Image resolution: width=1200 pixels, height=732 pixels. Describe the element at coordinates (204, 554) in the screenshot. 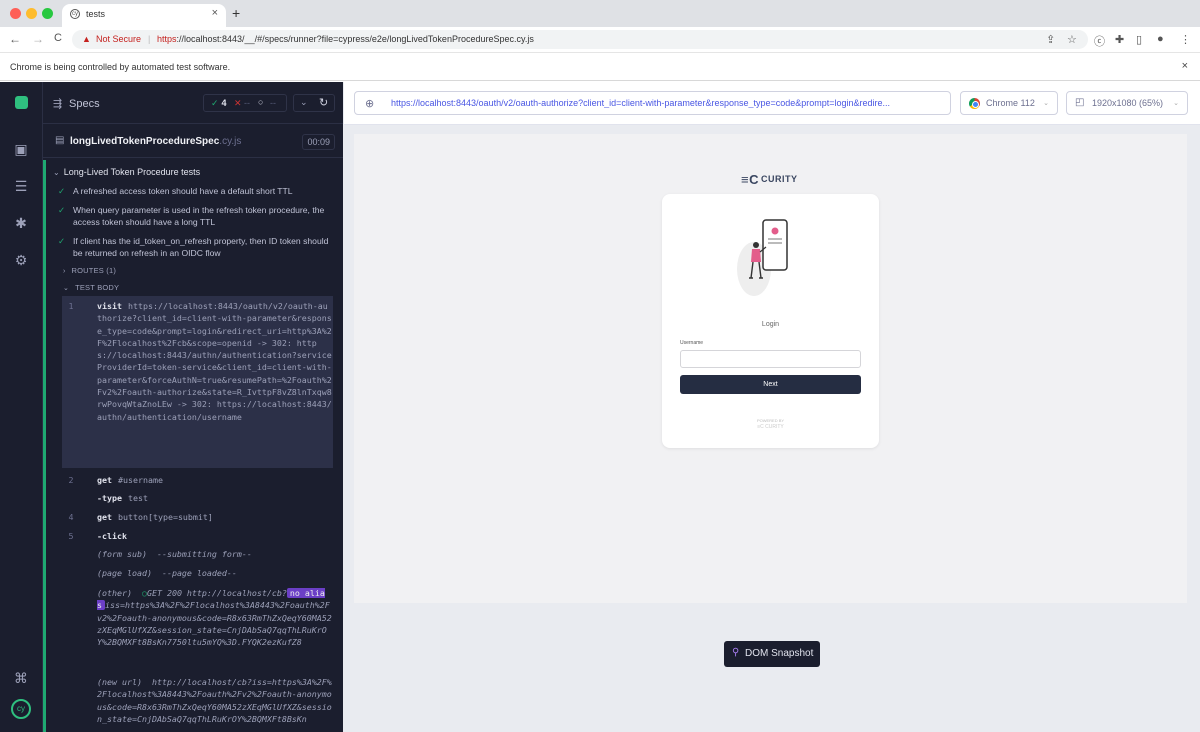

I see `event-text: --submitting form--` at that location.